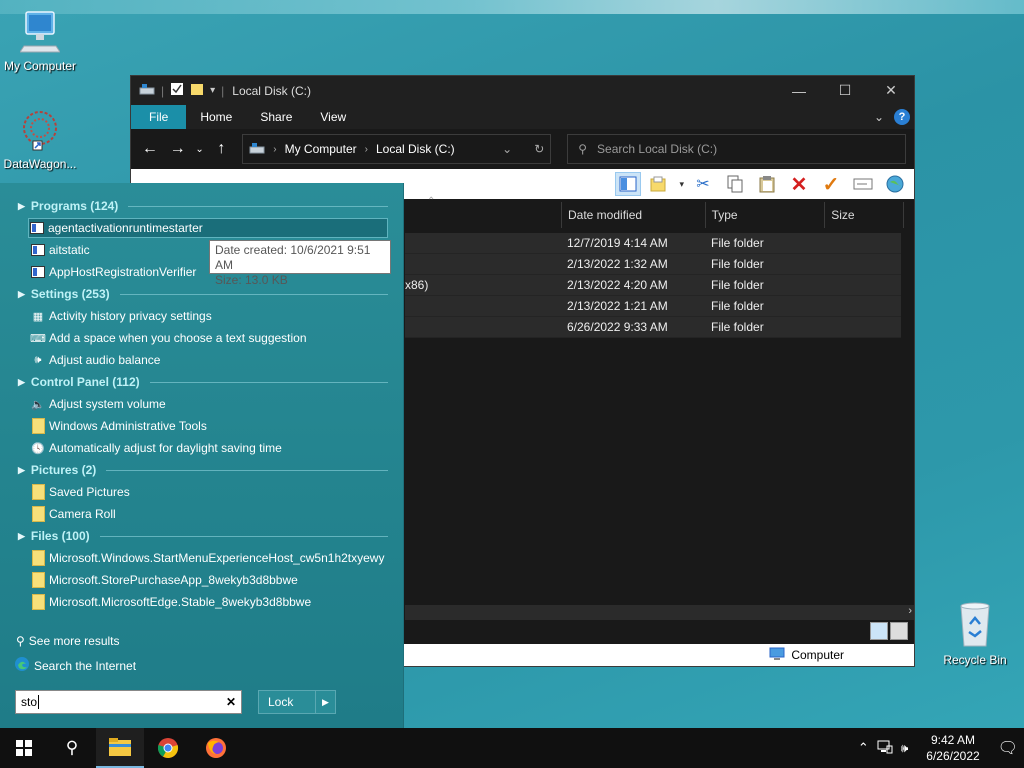 This screenshot has width=1024, height=768. Describe the element at coordinates (975, 634) in the screenshot. I see `desktop-icon-recycle-bin: Recycle Bin` at that location.